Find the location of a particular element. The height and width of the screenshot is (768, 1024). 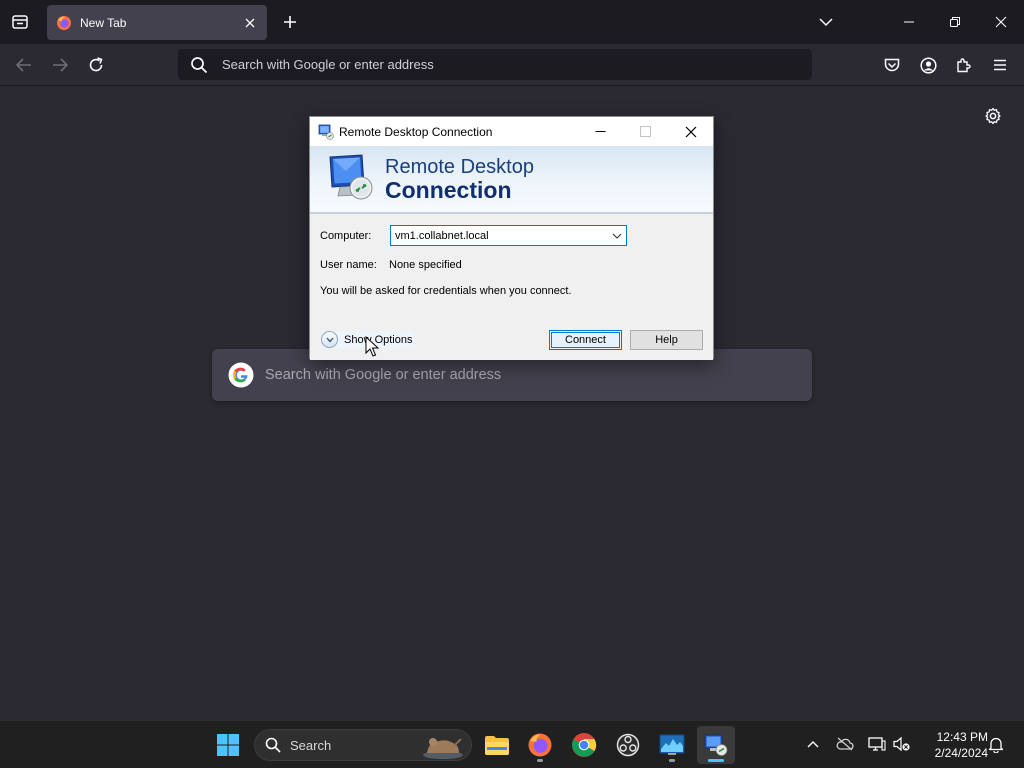

url-bar: Search with Google or enter address is located at coordinates (495, 64).